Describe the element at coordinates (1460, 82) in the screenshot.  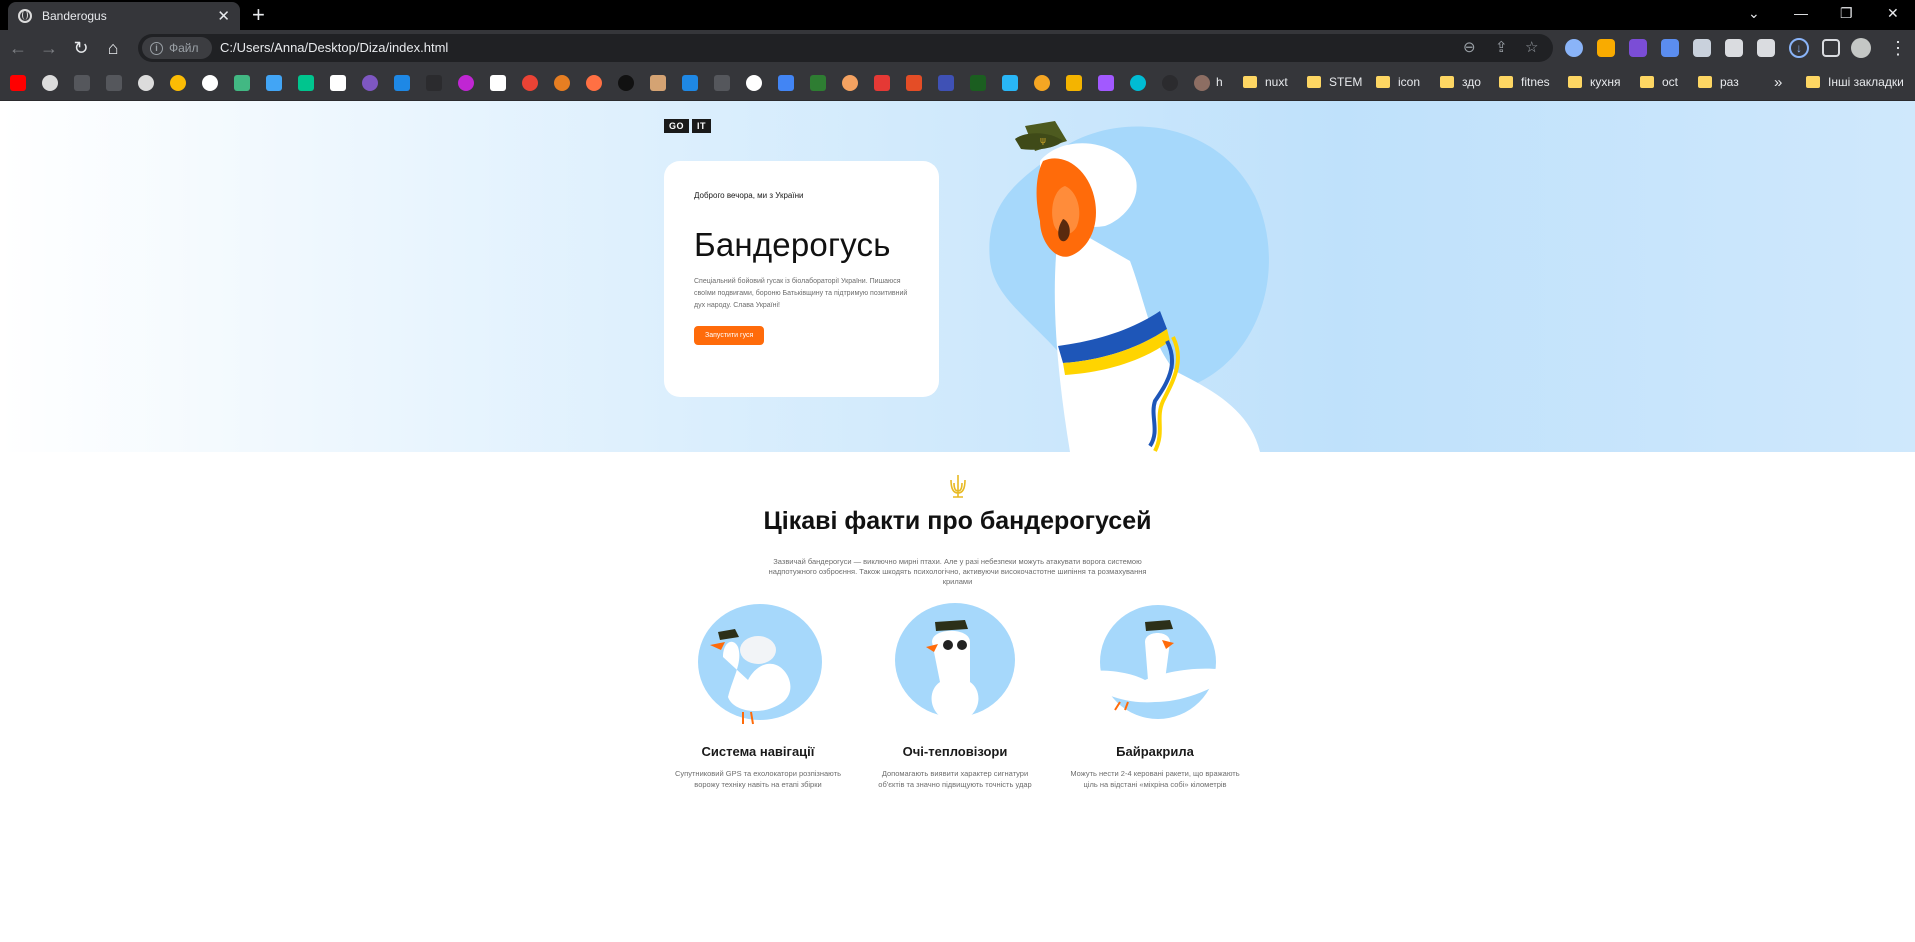
I see `bookmark-folder: здо` at that location.